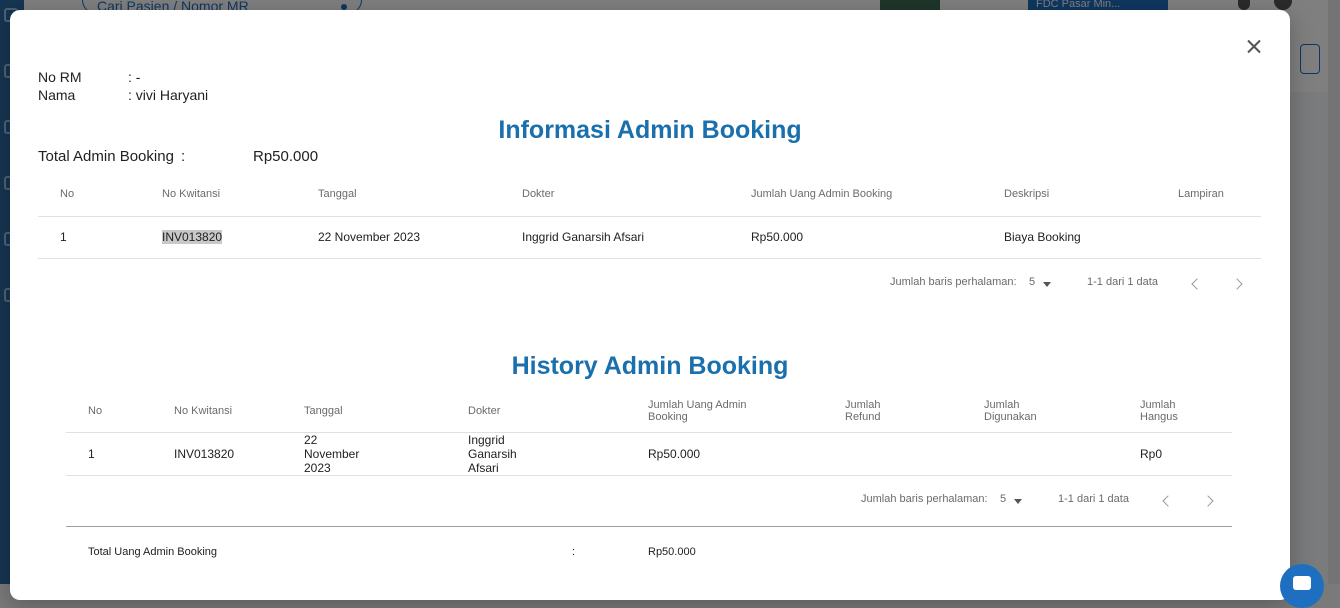  I want to click on col-header: Deskripsi, so click(1027, 193).